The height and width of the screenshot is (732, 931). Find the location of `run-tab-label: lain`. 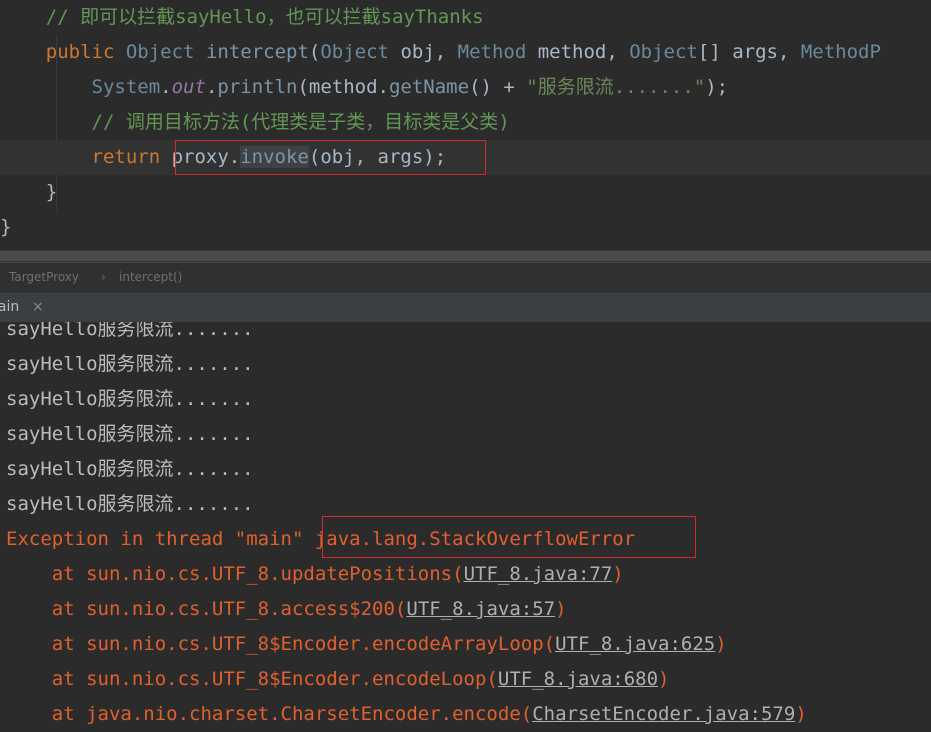

run-tab-label: lain is located at coordinates (10, 307).